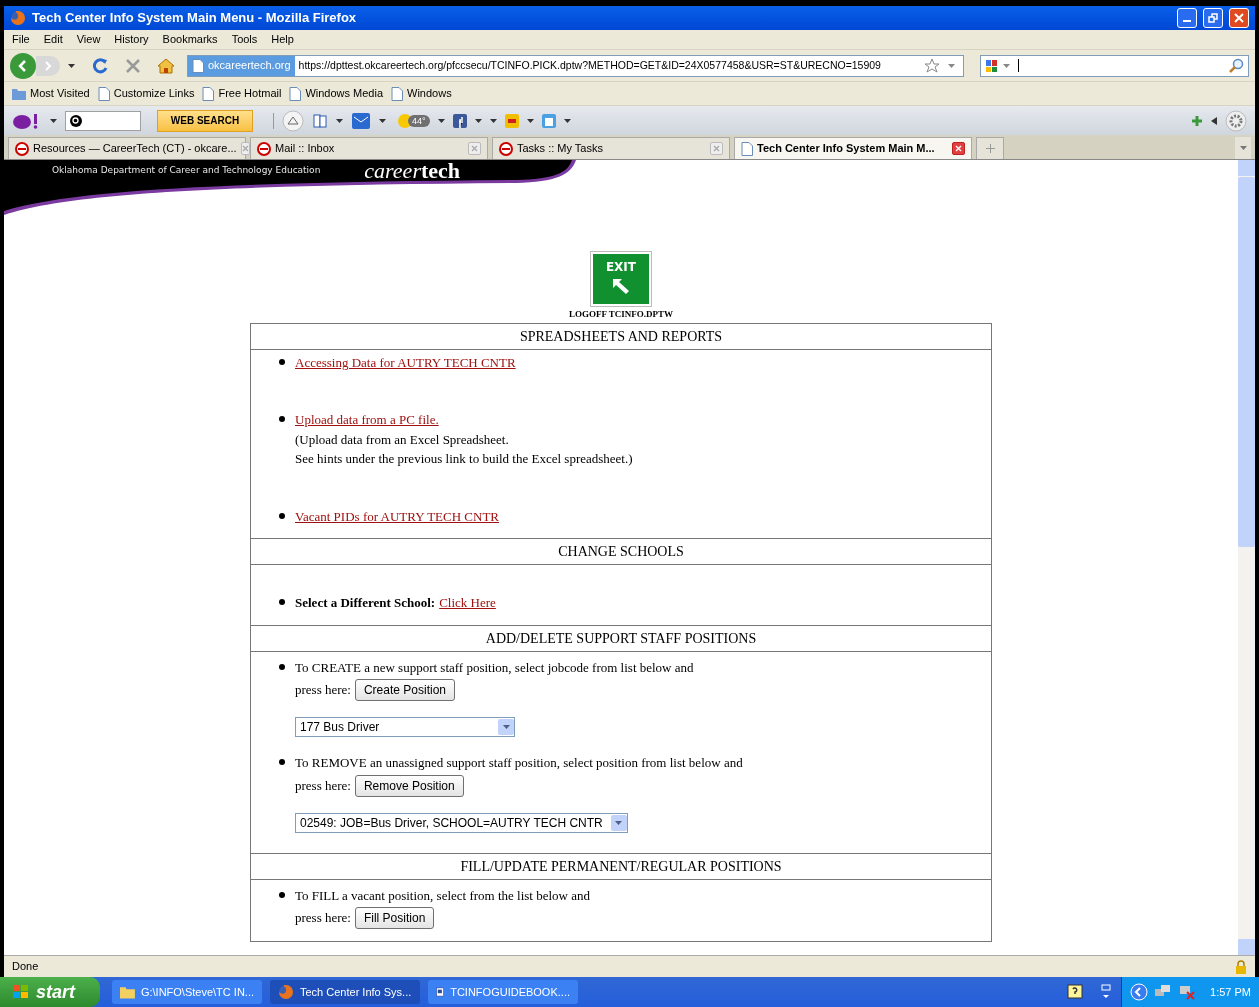 The width and height of the screenshot is (1259, 1007). What do you see at coordinates (21, 39) in the screenshot?
I see `menu-item: File` at bounding box center [21, 39].